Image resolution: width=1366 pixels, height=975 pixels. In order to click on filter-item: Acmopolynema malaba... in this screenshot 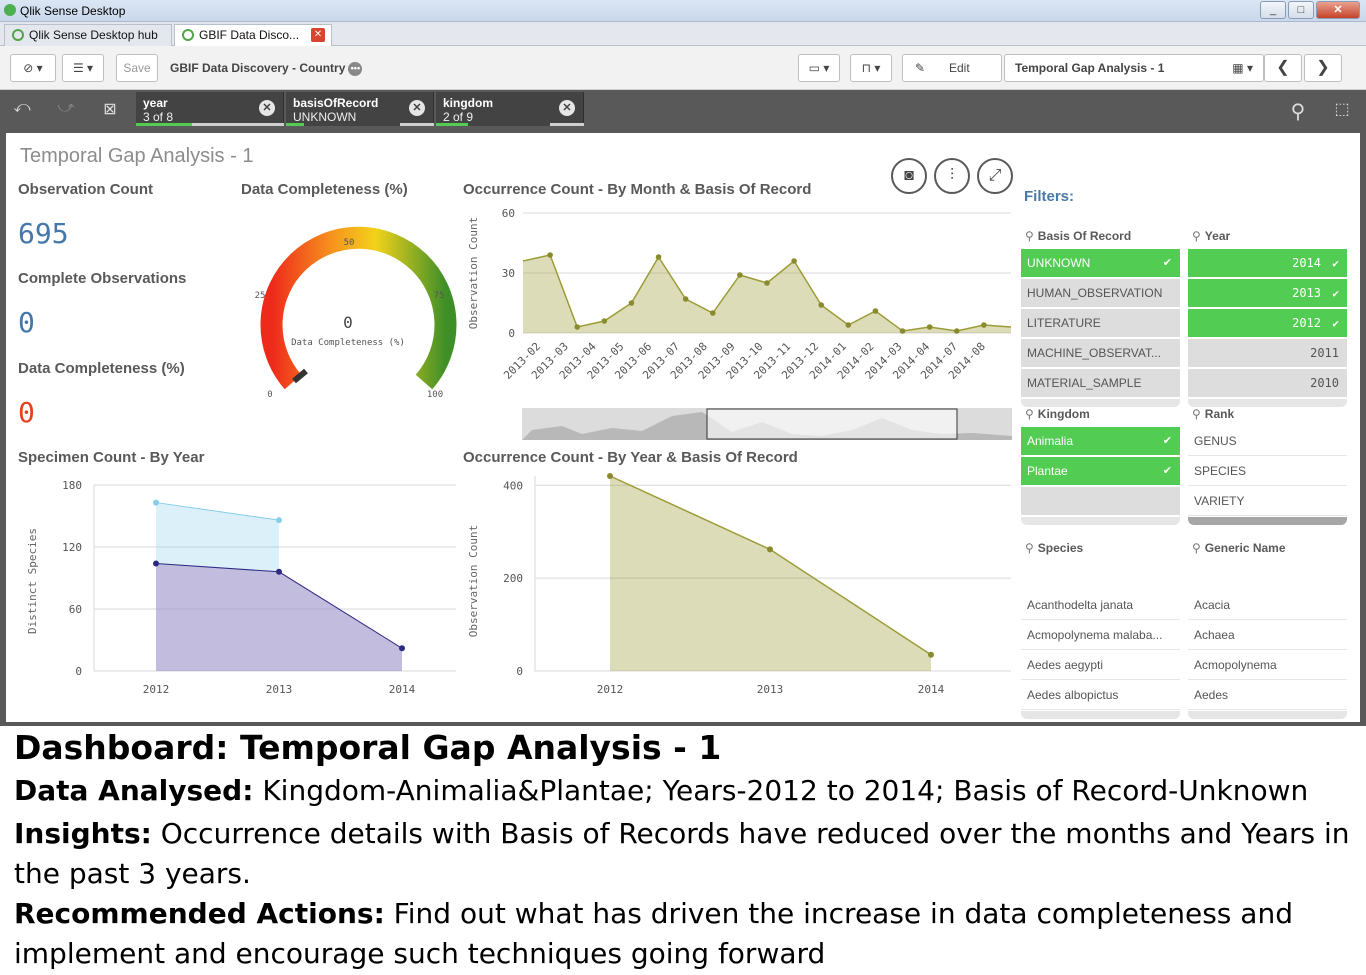, I will do `click(1100, 635)`.